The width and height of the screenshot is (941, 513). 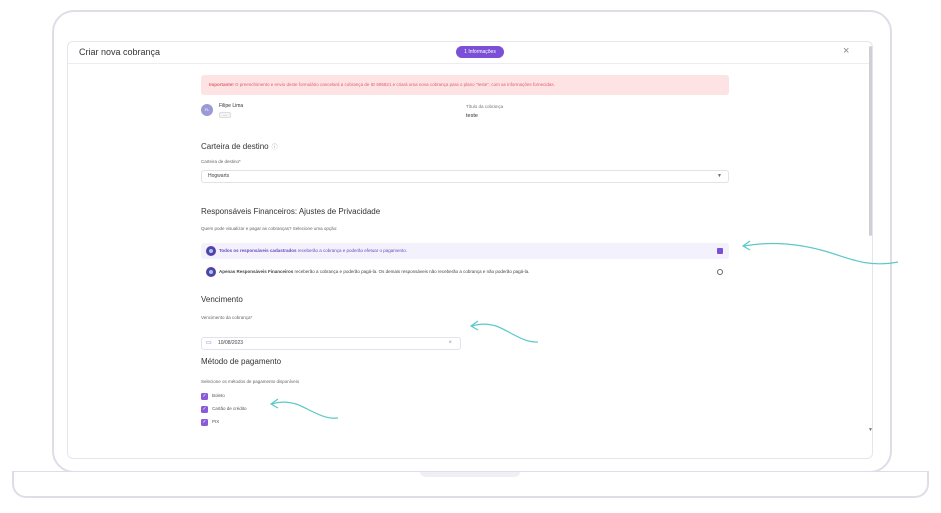 I want to click on laptop-notch, so click(x=470, y=474).